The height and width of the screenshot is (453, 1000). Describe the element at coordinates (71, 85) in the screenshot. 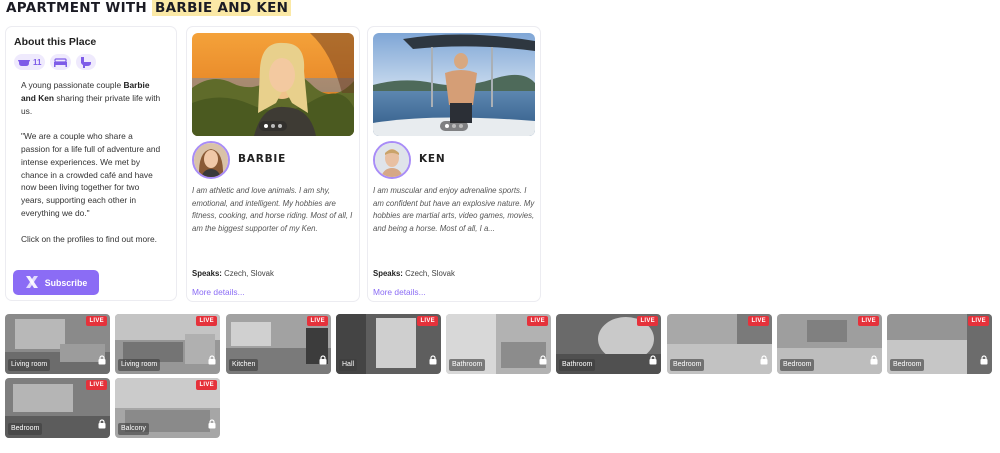

I see `about-intro-prefix: A young passionate couple` at that location.